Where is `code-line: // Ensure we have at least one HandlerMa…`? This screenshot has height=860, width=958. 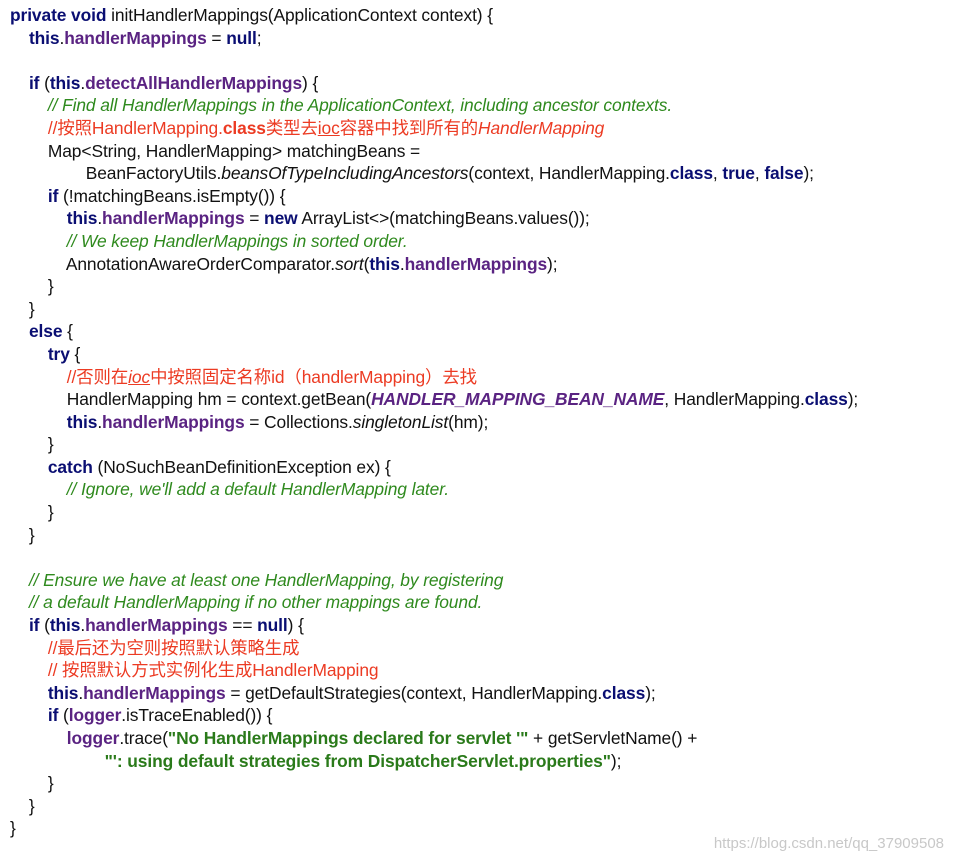
code-line: // Ensure we have at least one HandlerMa… is located at coordinates (481, 580).